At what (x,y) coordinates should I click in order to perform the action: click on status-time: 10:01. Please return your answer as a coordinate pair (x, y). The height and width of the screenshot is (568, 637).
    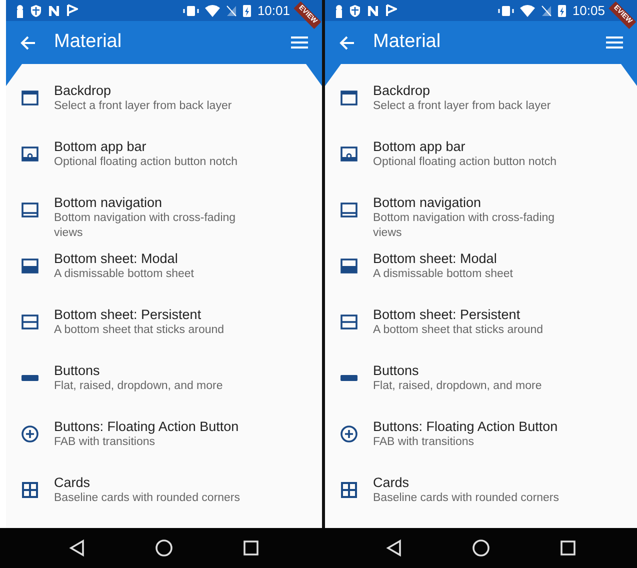
    Looking at the image, I should click on (273, 11).